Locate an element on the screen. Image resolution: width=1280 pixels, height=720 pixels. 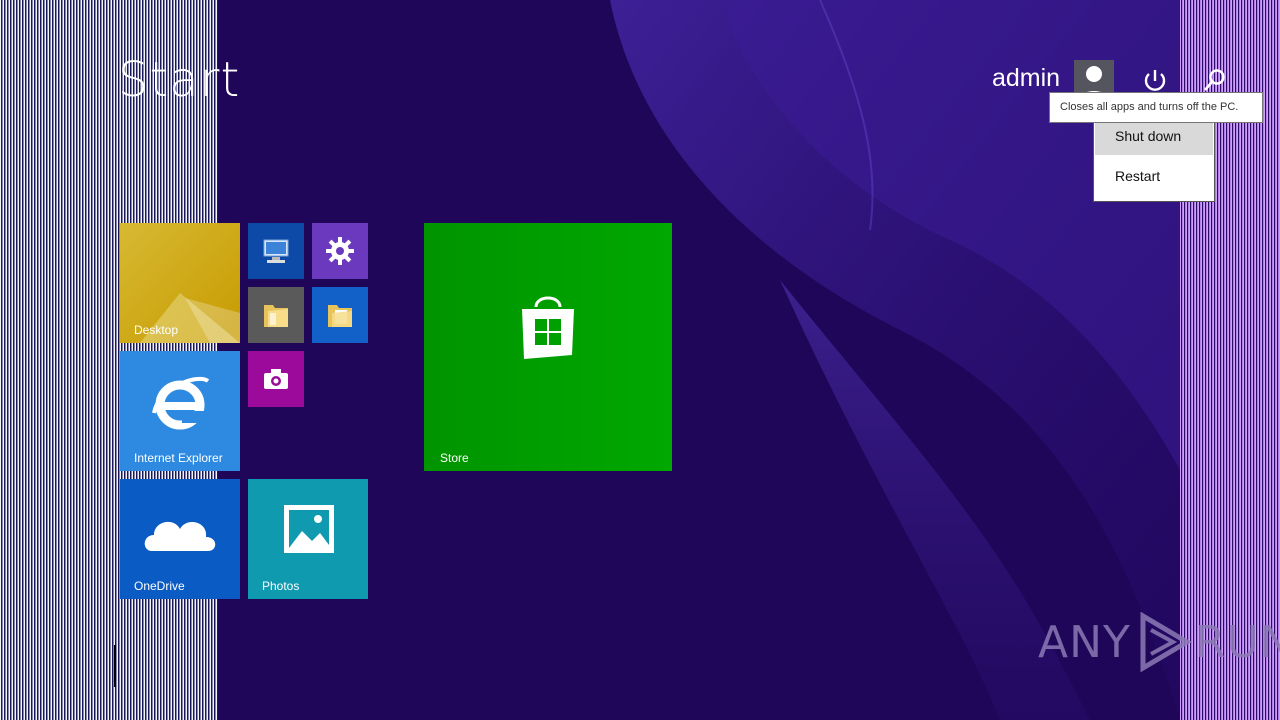
store-tile-label: Store is located at coordinates (454, 458).